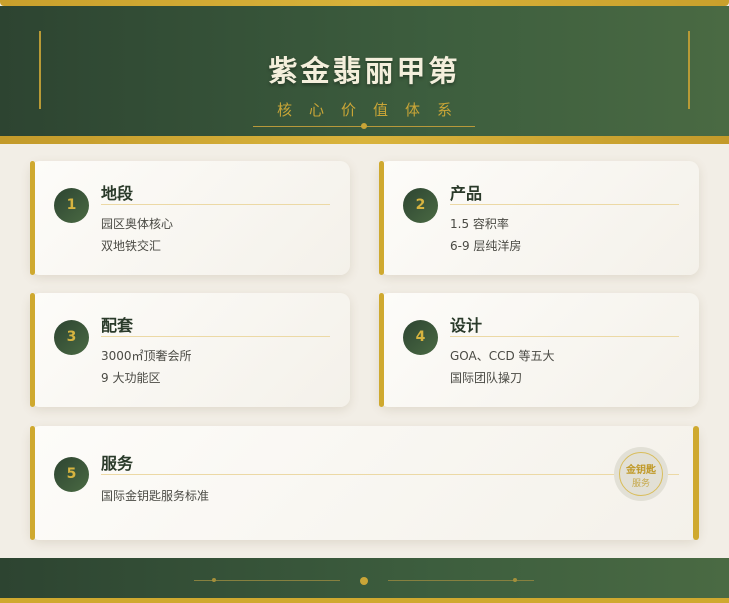  Describe the element at coordinates (515, 580) in the screenshot. I see `footer-right-dot` at that location.